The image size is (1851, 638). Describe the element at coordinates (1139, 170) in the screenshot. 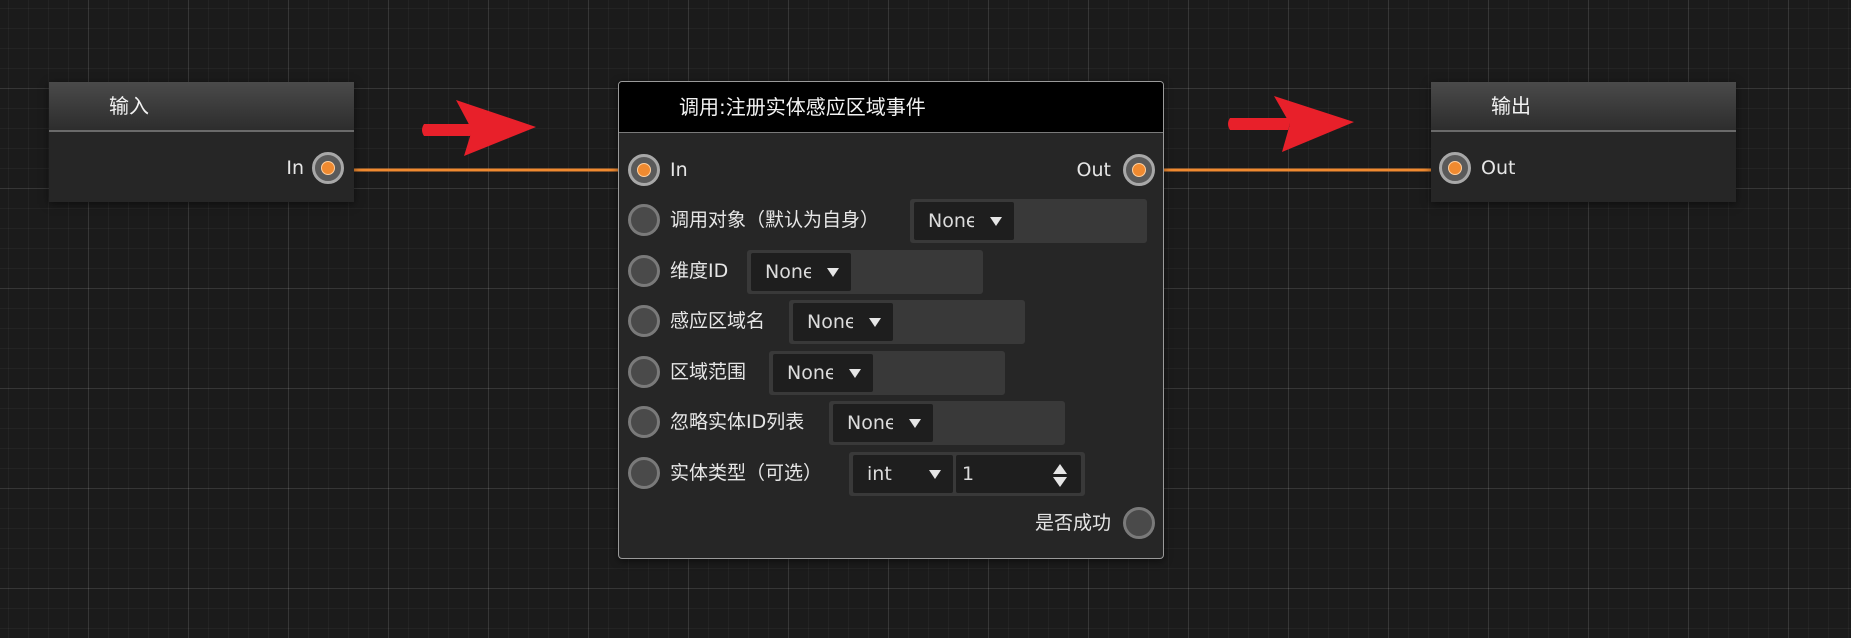

I see `main-exec-out-pin` at that location.